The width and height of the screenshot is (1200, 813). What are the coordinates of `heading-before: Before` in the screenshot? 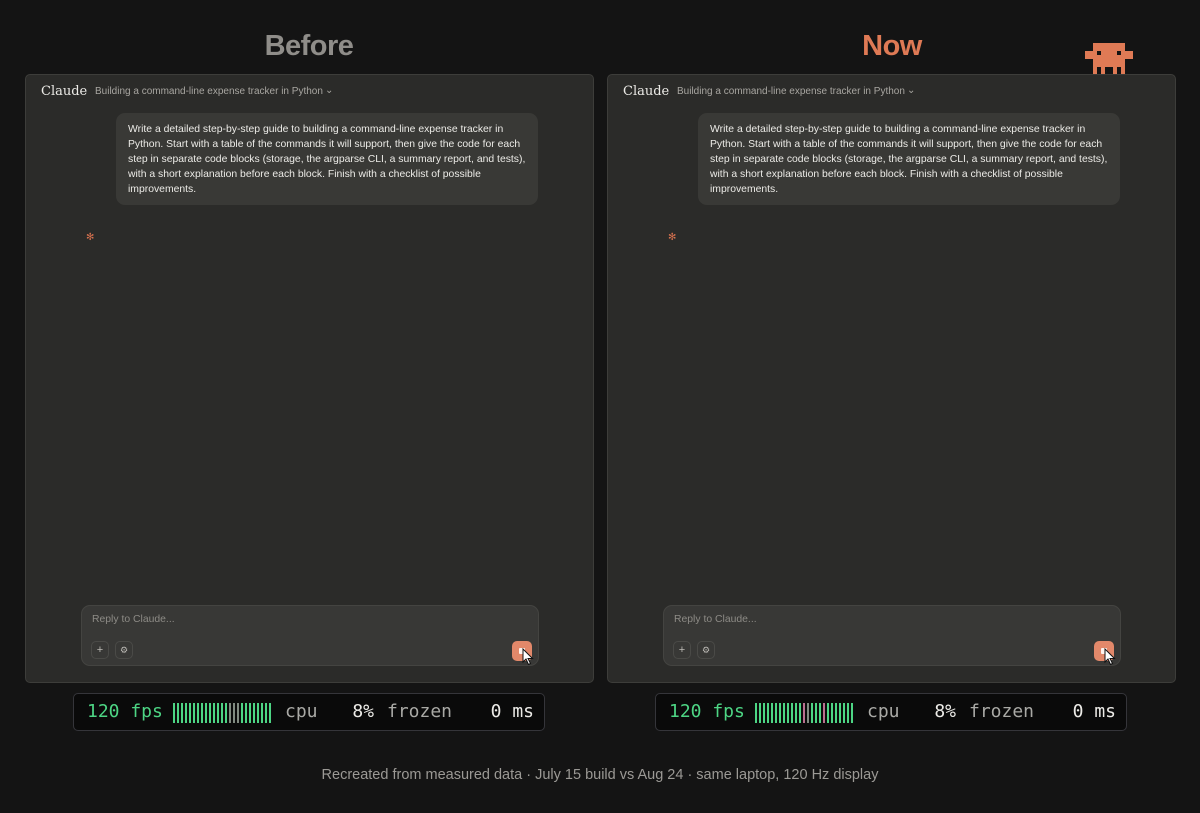 It's located at (309, 46).